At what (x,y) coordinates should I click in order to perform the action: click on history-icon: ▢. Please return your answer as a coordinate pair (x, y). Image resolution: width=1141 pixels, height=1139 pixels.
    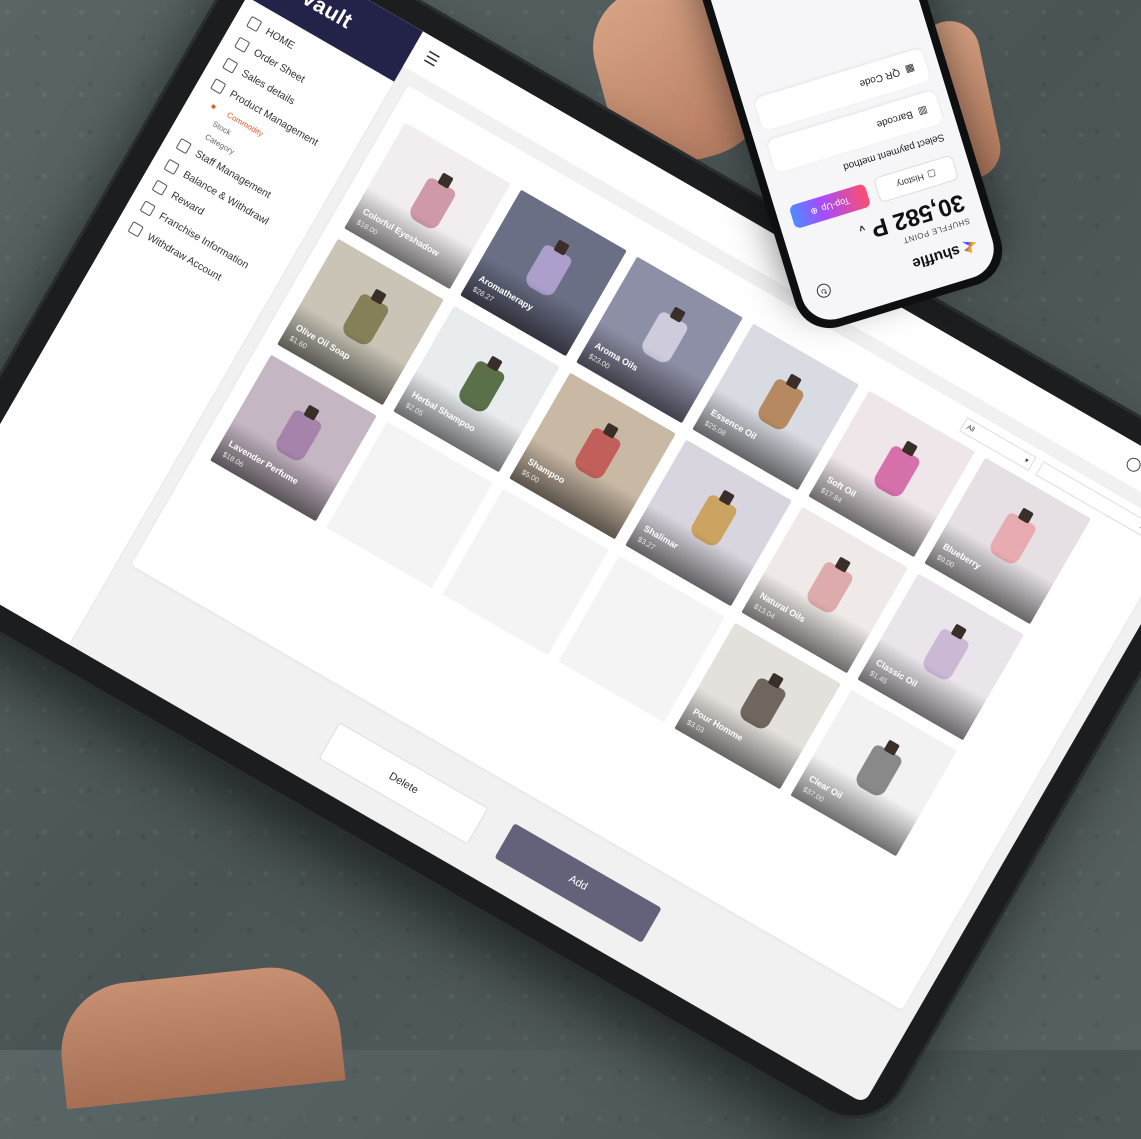
    Looking at the image, I should click on (932, 174).